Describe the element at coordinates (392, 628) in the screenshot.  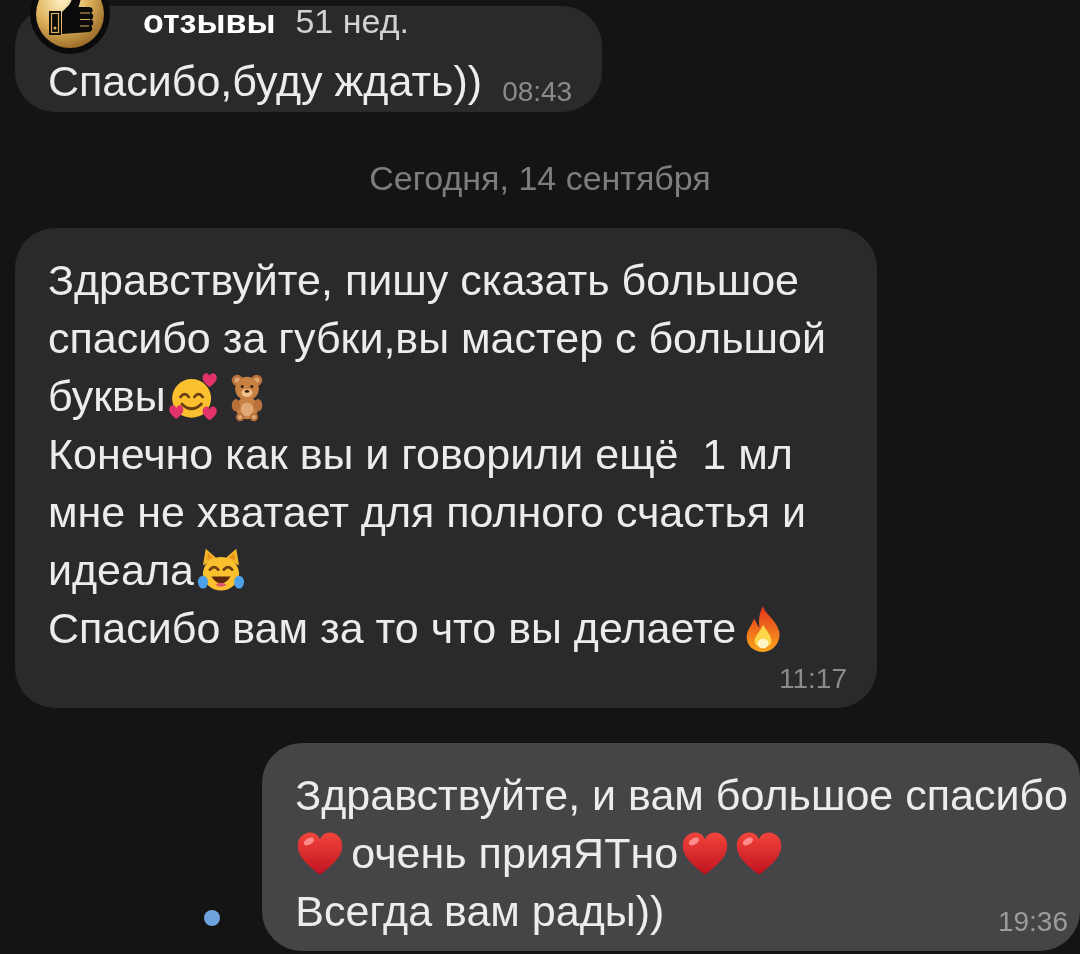
I see `message-text: Спасибо вам за то что вы делаете` at that location.